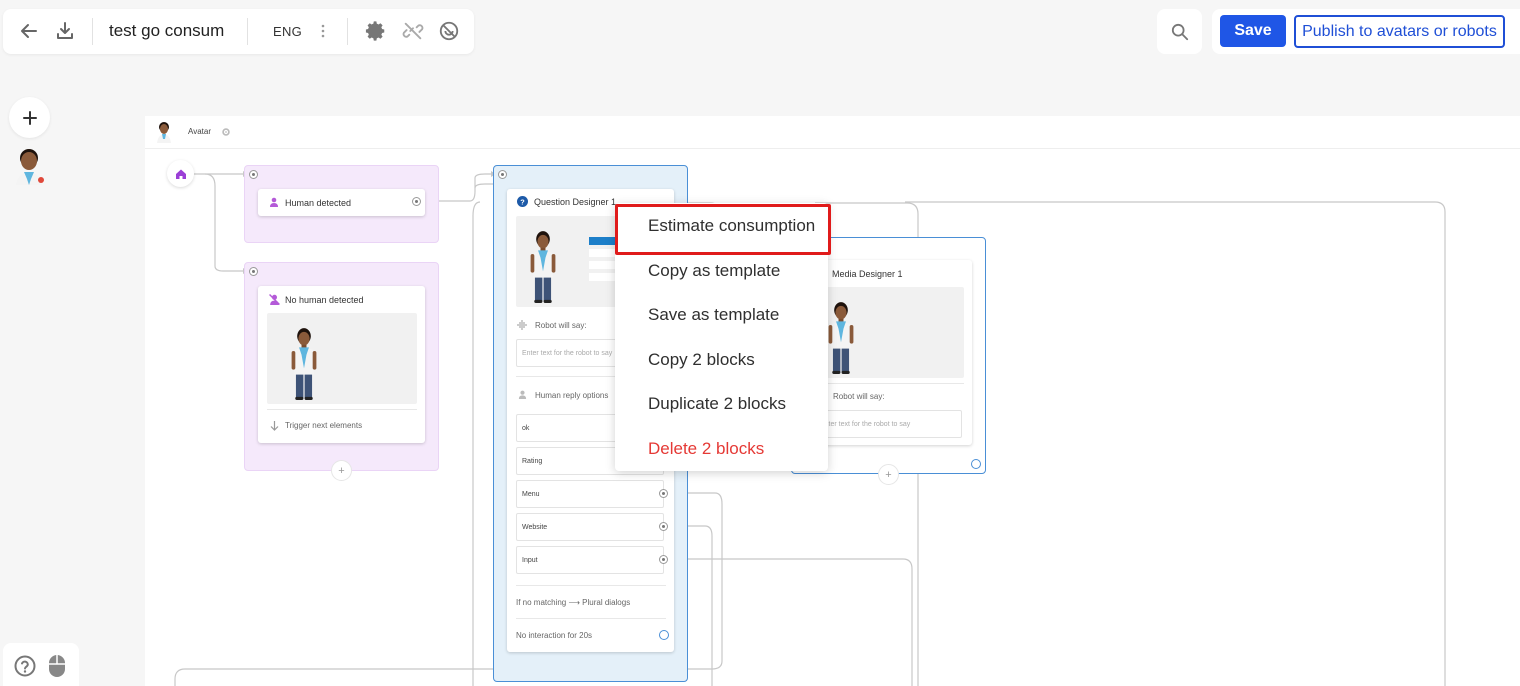 The image size is (1520, 686). I want to click on trigger-group-human-detected: Human detected, so click(341, 204).